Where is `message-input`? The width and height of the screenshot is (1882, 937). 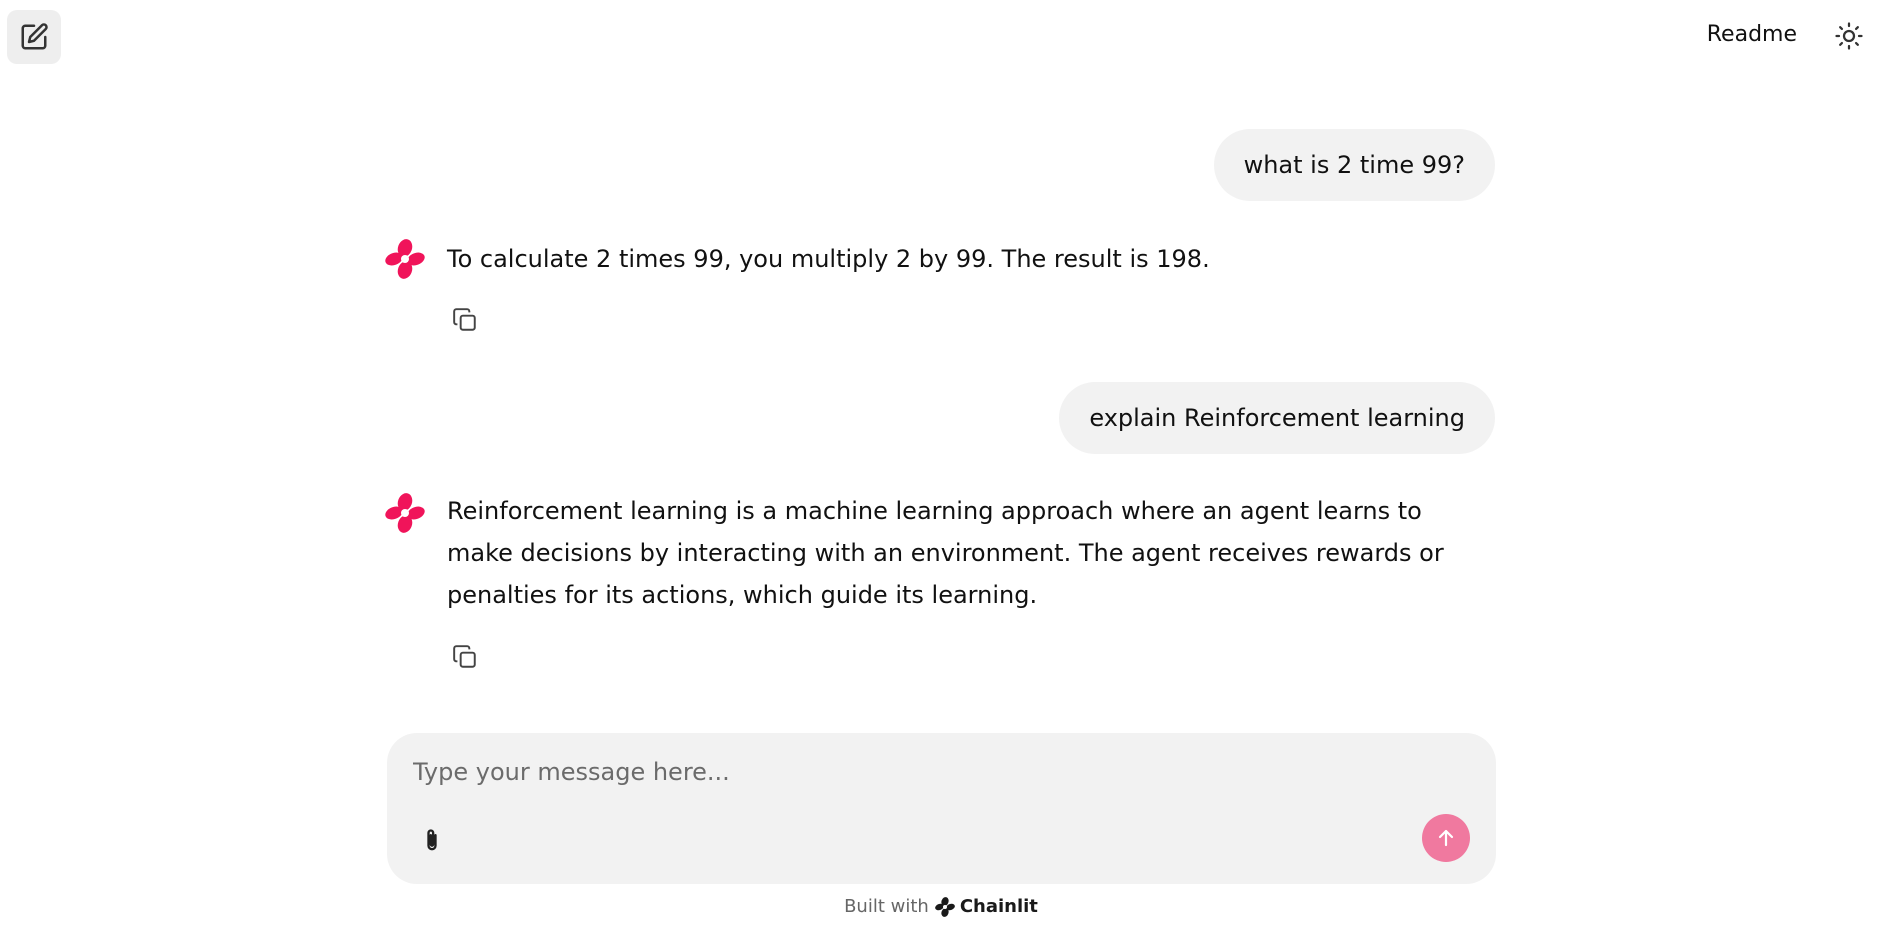
message-input is located at coordinates (943, 772).